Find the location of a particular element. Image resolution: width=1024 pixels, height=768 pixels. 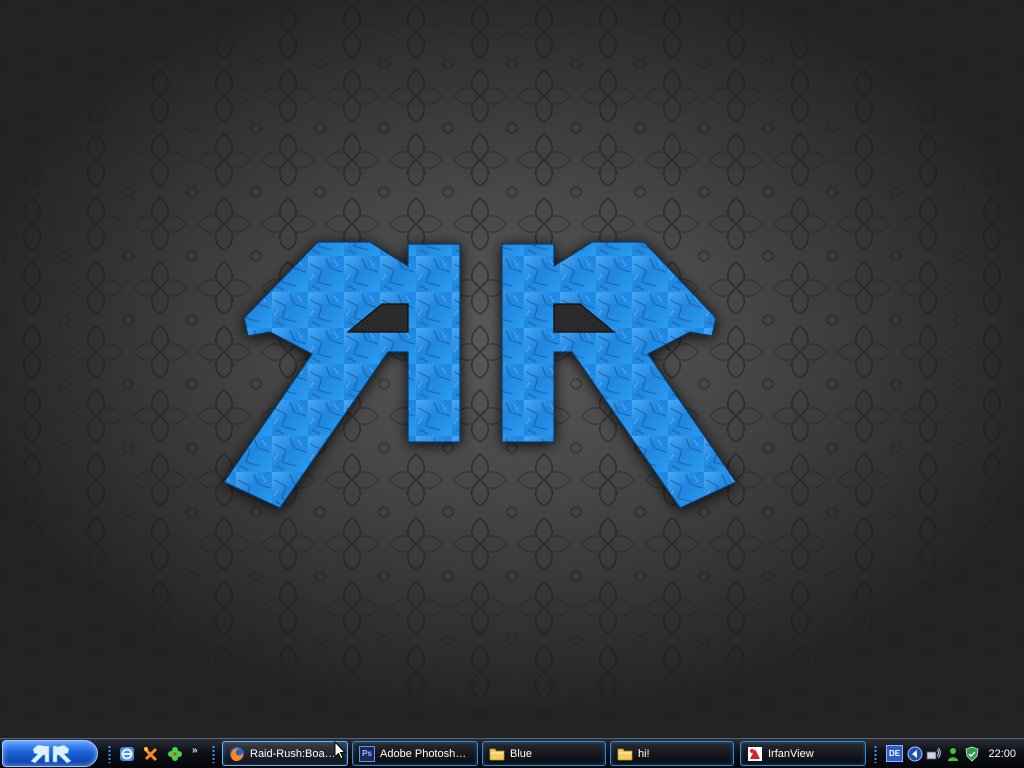

media-back-icon is located at coordinates (915, 754).